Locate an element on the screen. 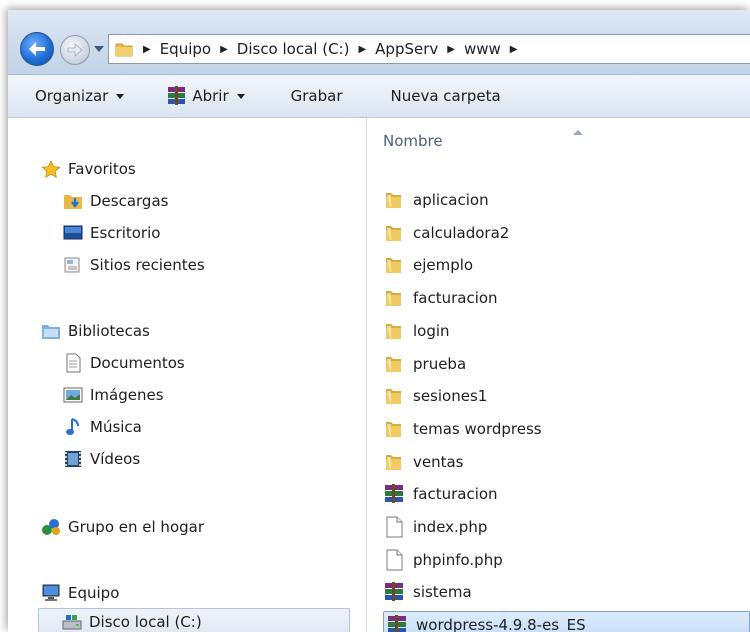 This screenshot has width=750, height=632. file-name: sesiones1 is located at coordinates (450, 396).